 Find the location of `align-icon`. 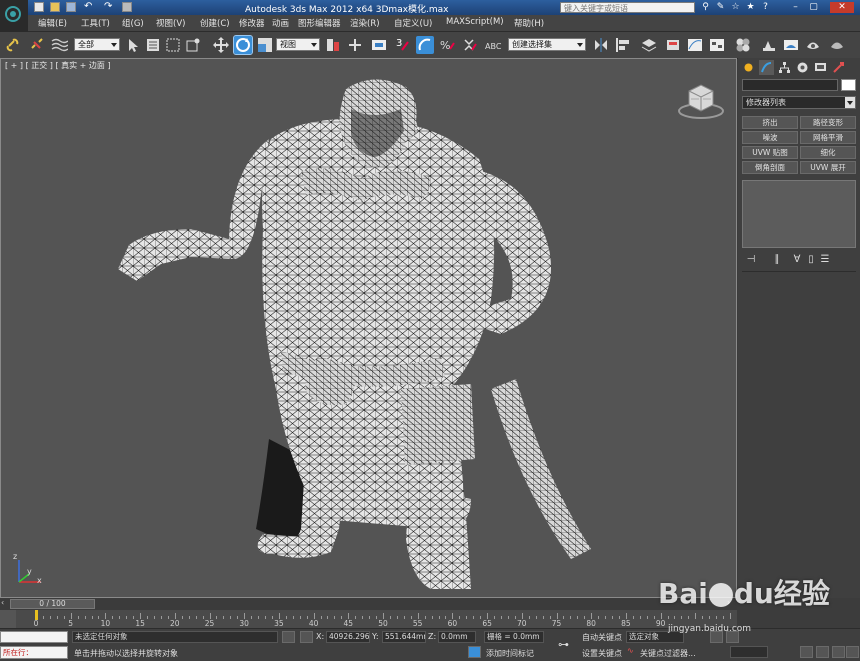

align-icon is located at coordinates (623, 45).